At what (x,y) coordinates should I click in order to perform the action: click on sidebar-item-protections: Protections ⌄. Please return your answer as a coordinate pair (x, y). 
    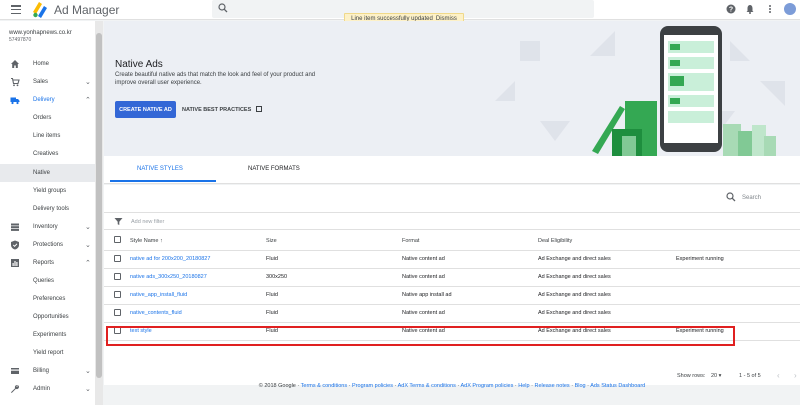
    Looking at the image, I should click on (47, 245).